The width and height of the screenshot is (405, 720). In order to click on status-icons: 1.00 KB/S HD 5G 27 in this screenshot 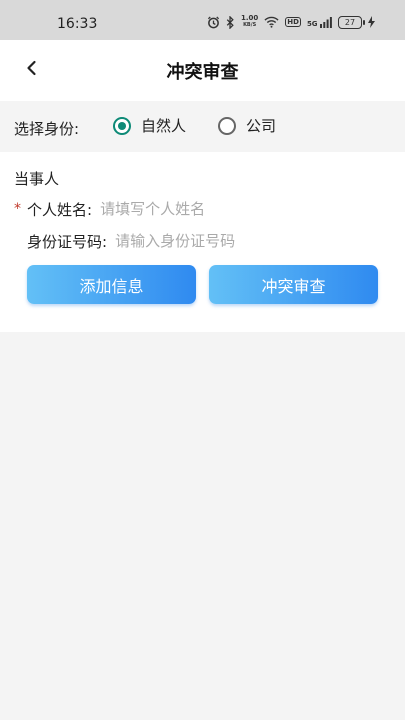, I will do `click(291, 22)`.